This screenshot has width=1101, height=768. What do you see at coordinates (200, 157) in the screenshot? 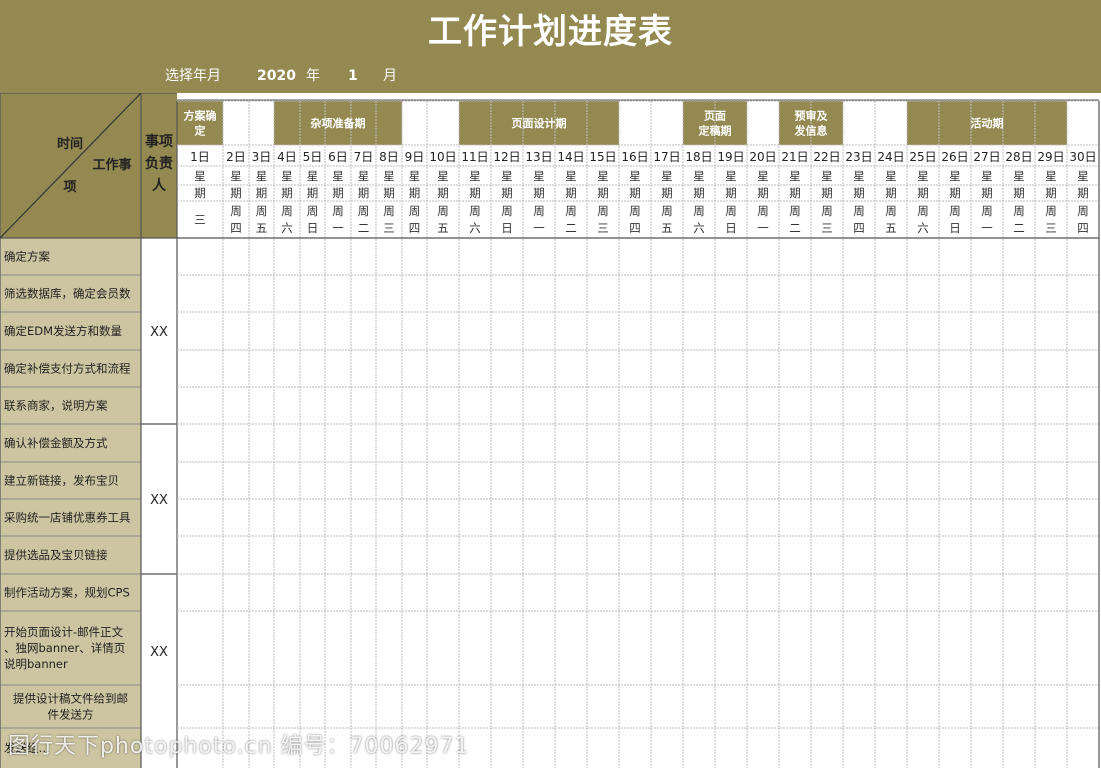
I see `day-number: 1日` at bounding box center [200, 157].